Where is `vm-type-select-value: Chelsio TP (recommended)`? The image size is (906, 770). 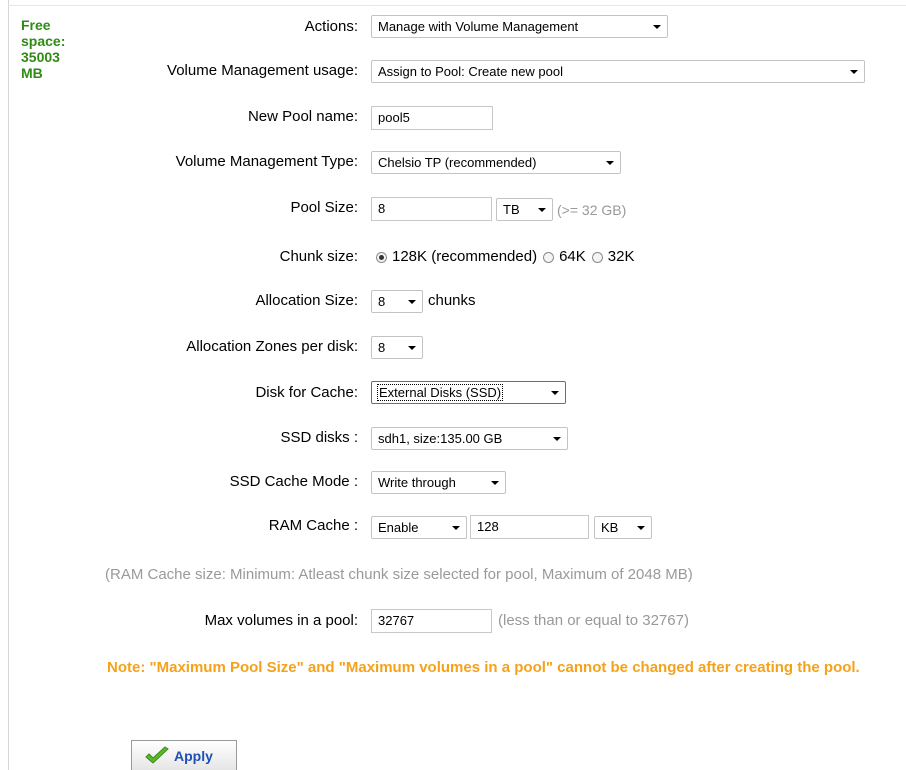 vm-type-select-value: Chelsio TP (recommended) is located at coordinates (457, 162).